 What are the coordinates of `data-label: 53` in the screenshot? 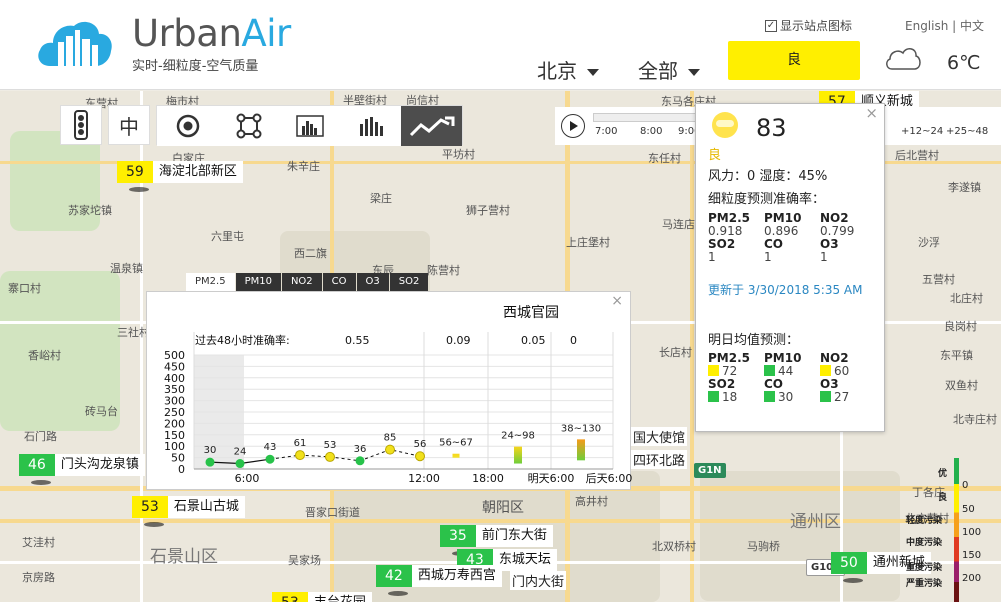 It's located at (330, 445).